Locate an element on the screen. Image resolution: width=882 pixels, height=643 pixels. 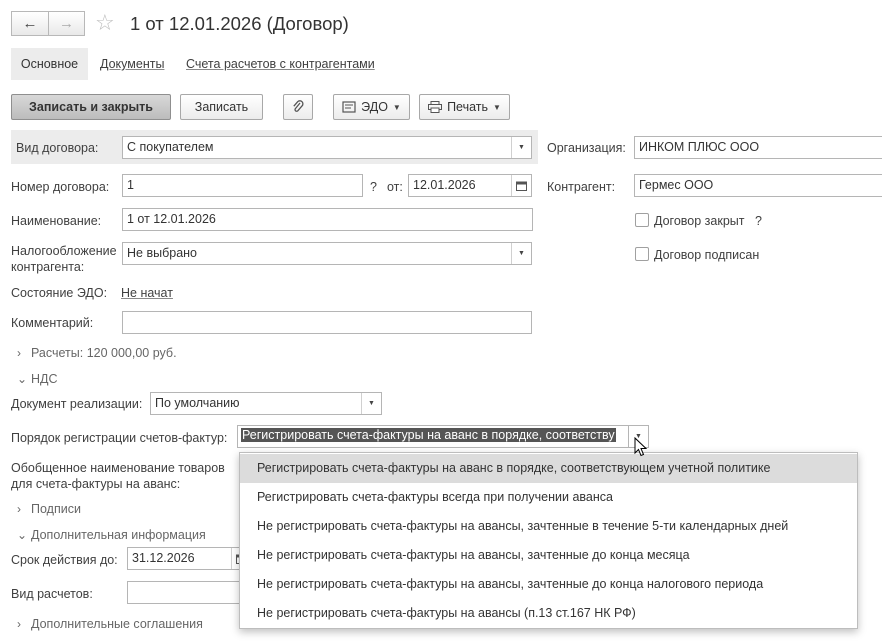
edo-menu-button: ЭДО ▼ is located at coordinates (371, 107).